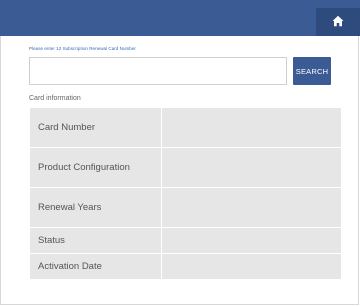  What do you see at coordinates (95, 207) in the screenshot?
I see `renewal-years-label: Renewal Years` at bounding box center [95, 207].